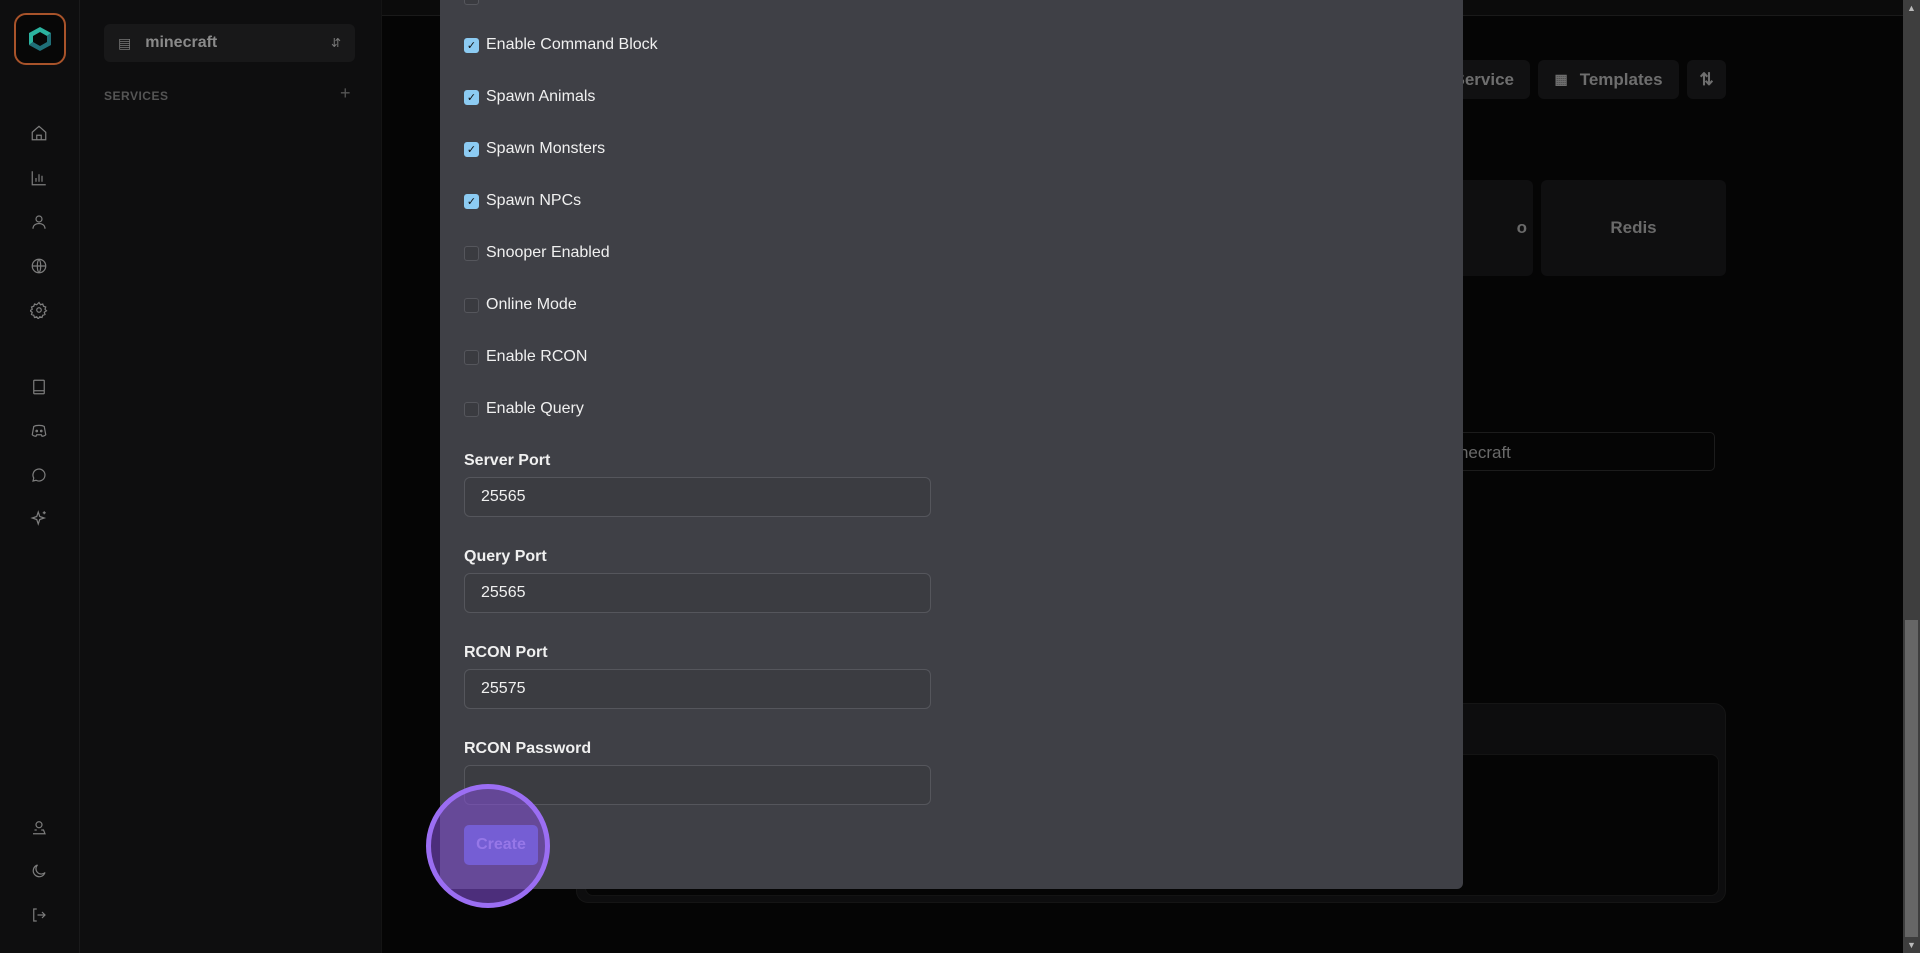 Image resolution: width=1920 pixels, height=953 pixels. What do you see at coordinates (39, 222) in the screenshot?
I see `user-icon` at bounding box center [39, 222].